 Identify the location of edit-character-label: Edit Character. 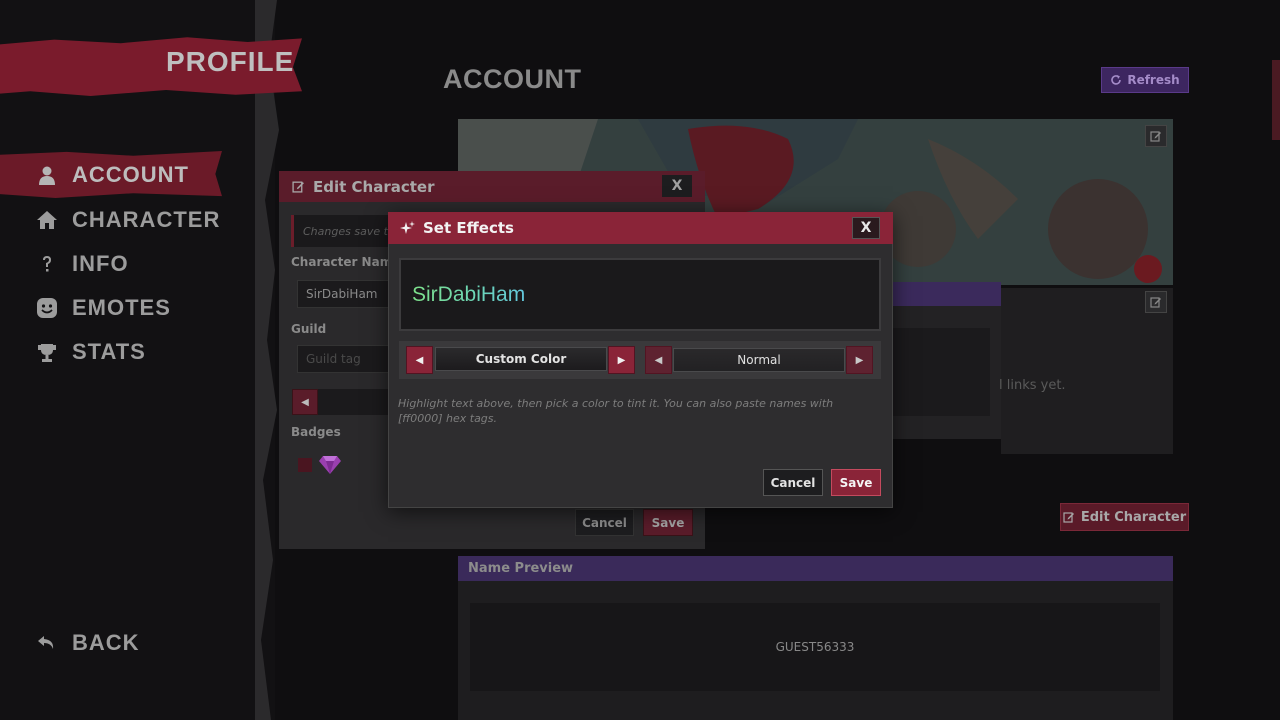
(1133, 517).